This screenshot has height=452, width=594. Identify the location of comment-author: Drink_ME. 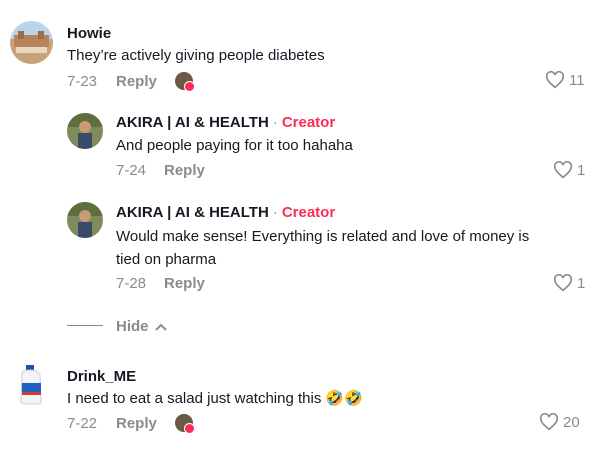
(101, 376).